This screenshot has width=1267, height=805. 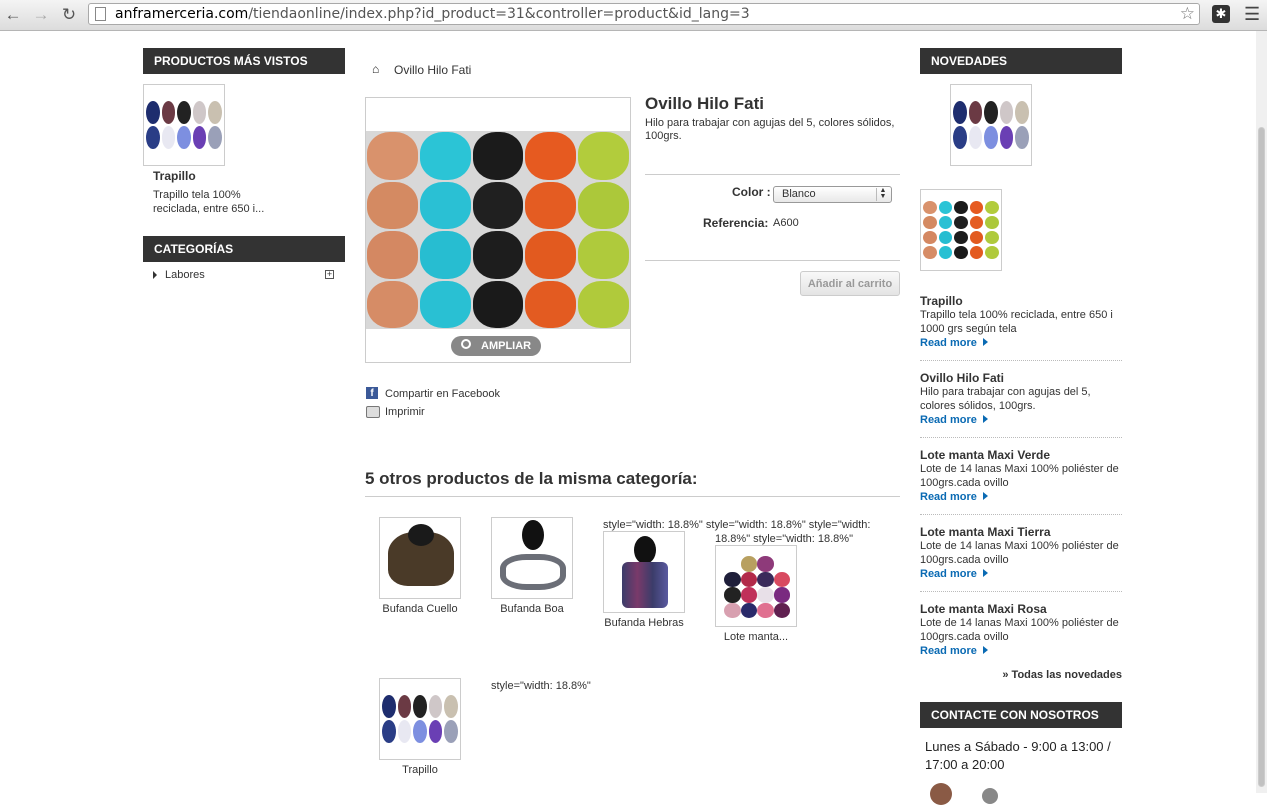 What do you see at coordinates (1021, 715) in the screenshot?
I see `contact-title: CONTACTE CON NOSOTROS` at bounding box center [1021, 715].